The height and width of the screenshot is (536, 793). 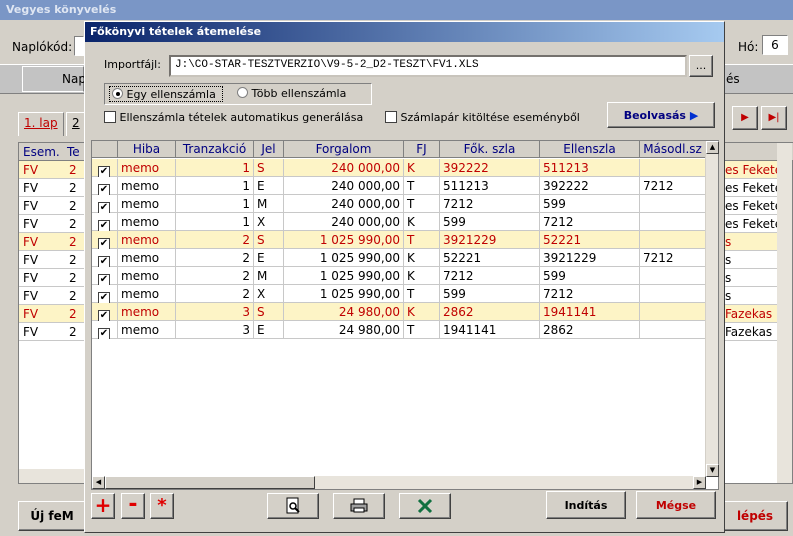 What do you see at coordinates (784, 313) in the screenshot?
I see `bg-vertical-scrollbar` at bounding box center [784, 313].